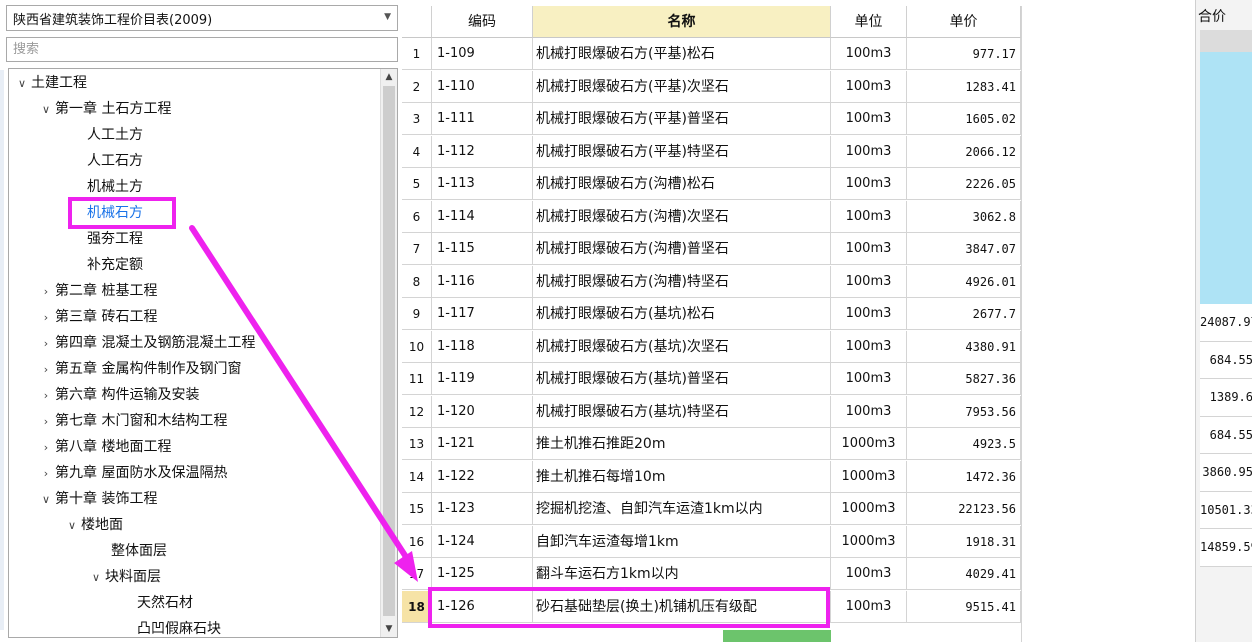 This screenshot has height=642, width=1252. Describe the element at coordinates (482, 411) in the screenshot. I see `code-cell: 1-120` at that location.